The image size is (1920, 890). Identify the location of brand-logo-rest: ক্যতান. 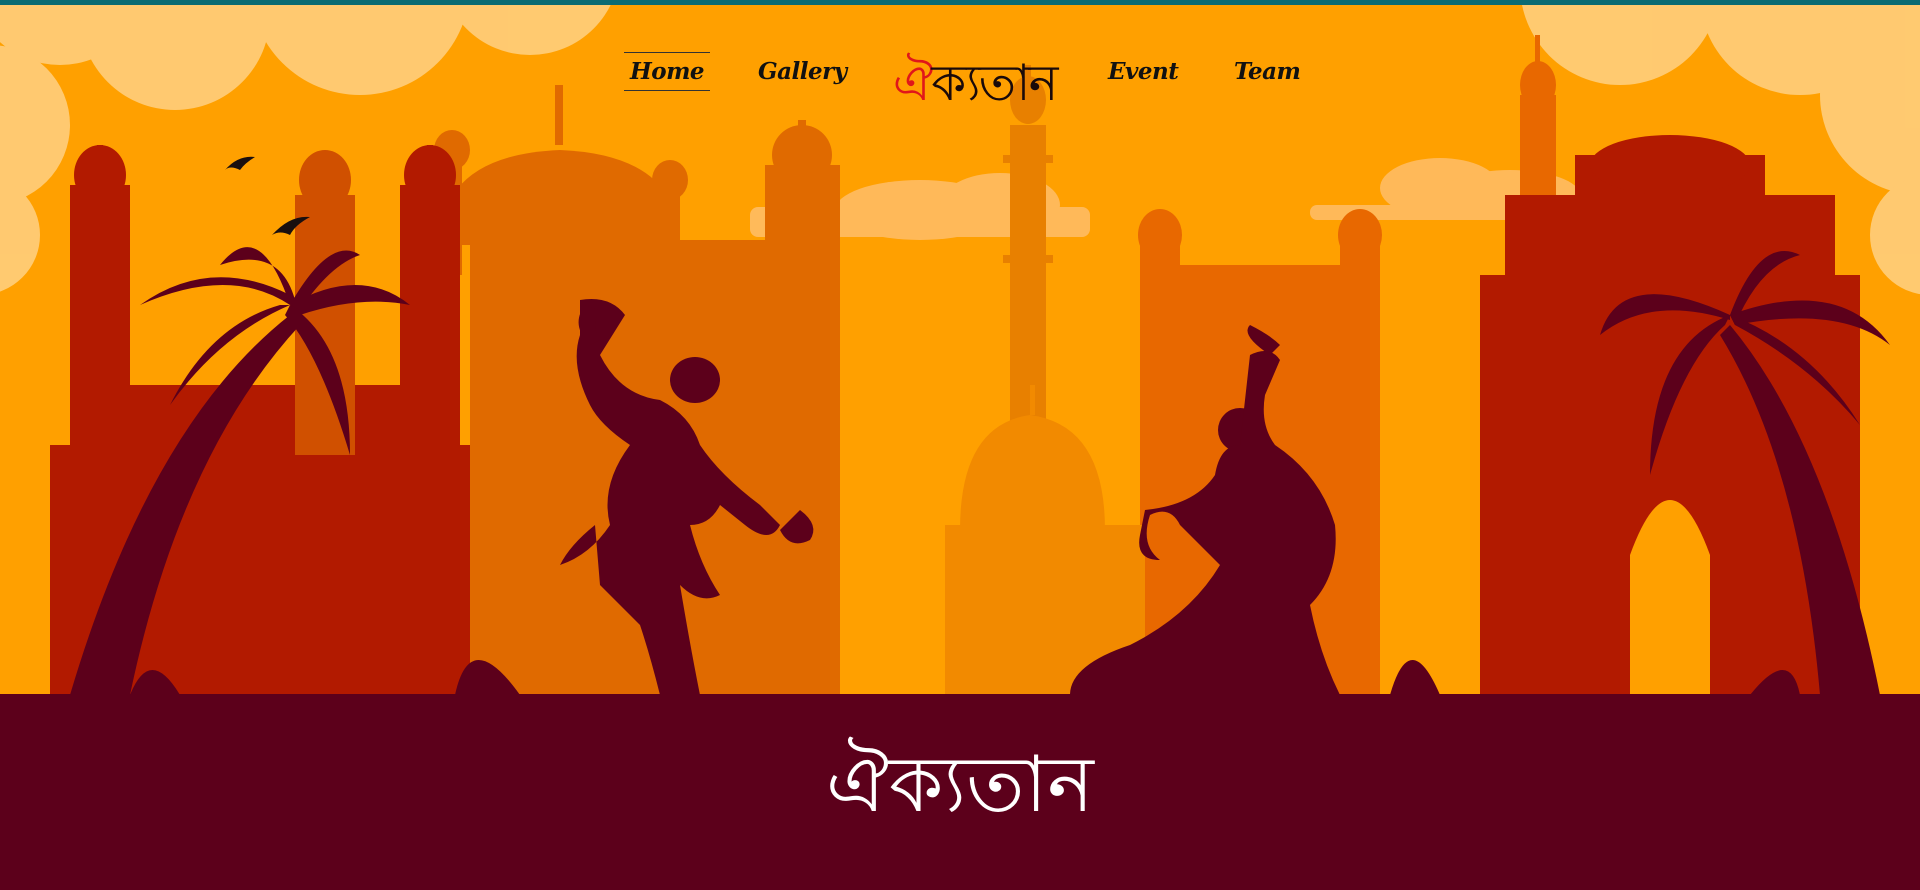
(994, 83).